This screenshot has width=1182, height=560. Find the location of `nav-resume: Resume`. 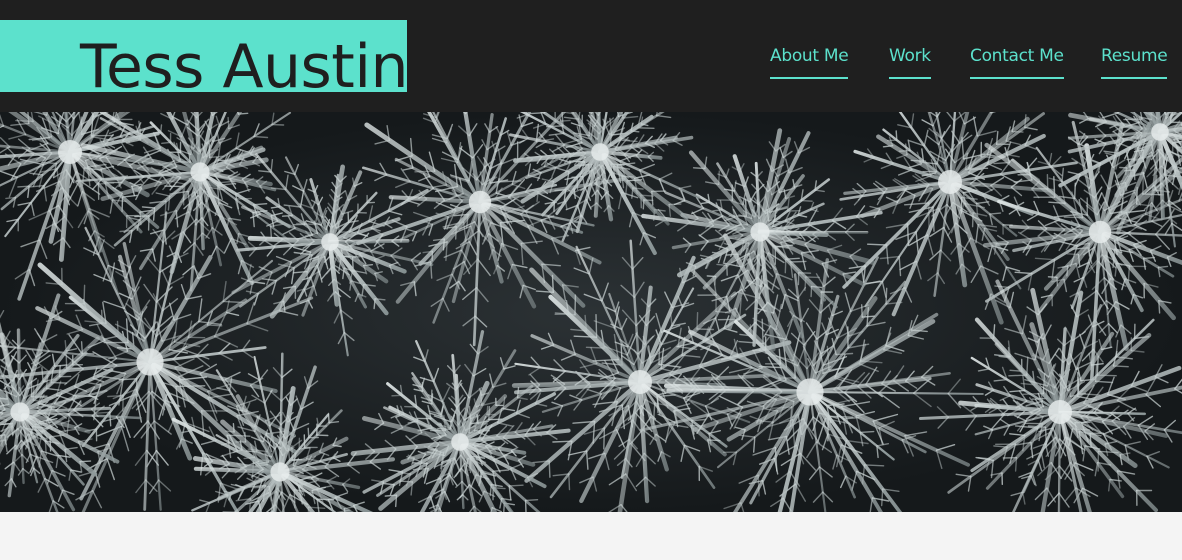

nav-resume: Resume is located at coordinates (1134, 61).